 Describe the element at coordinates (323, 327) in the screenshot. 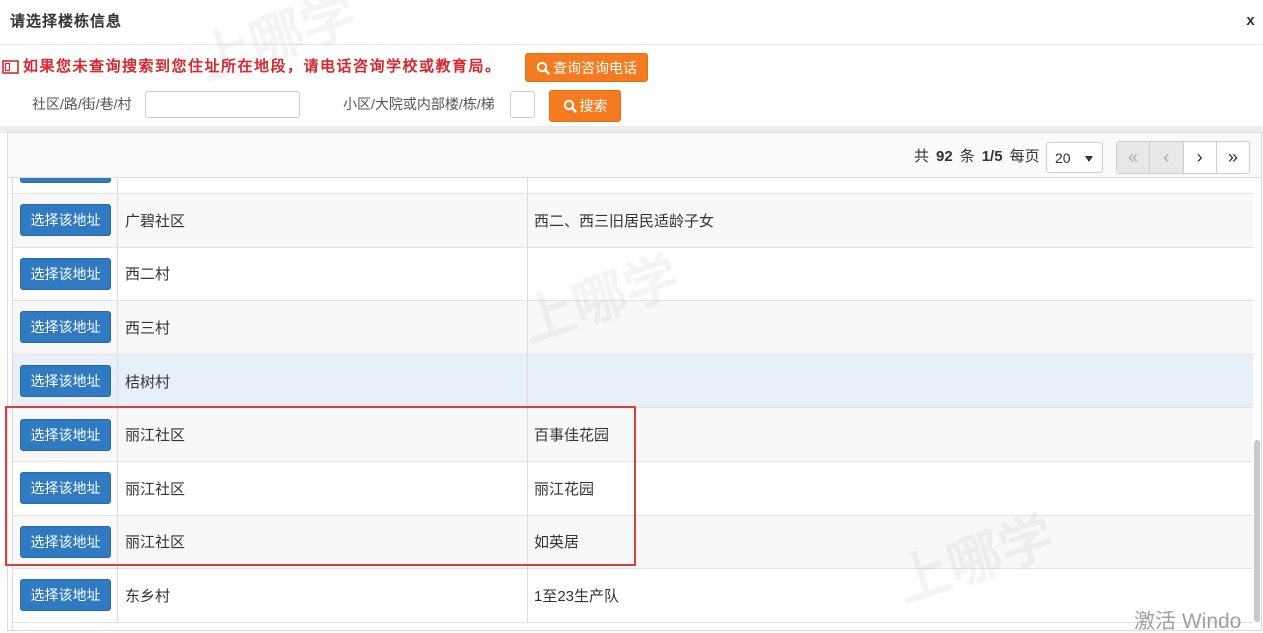

I see `community-cell: 西三村` at that location.